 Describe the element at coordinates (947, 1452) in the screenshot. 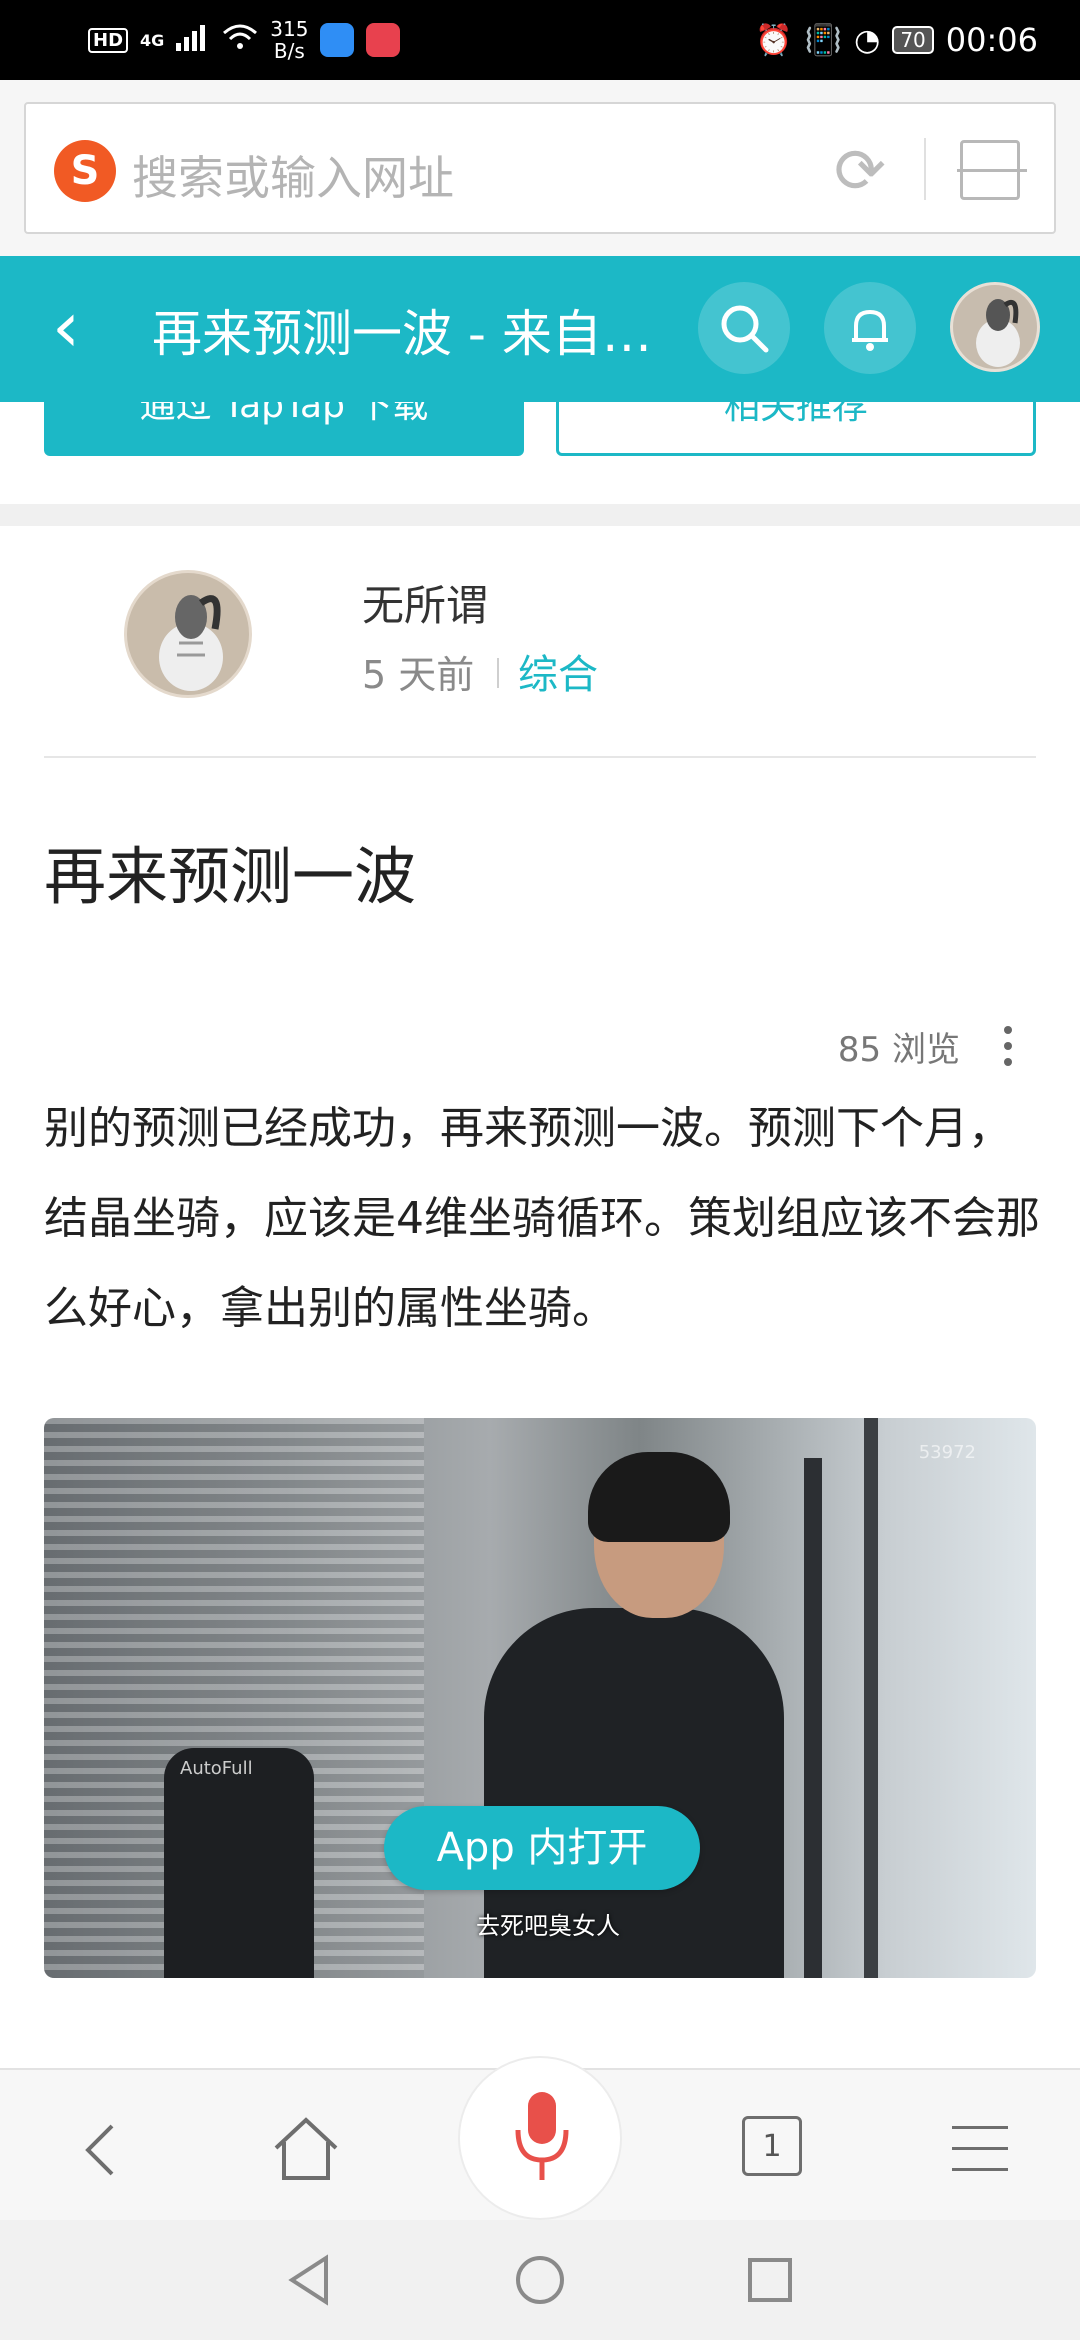

I see `media-watermark: 53972` at that location.